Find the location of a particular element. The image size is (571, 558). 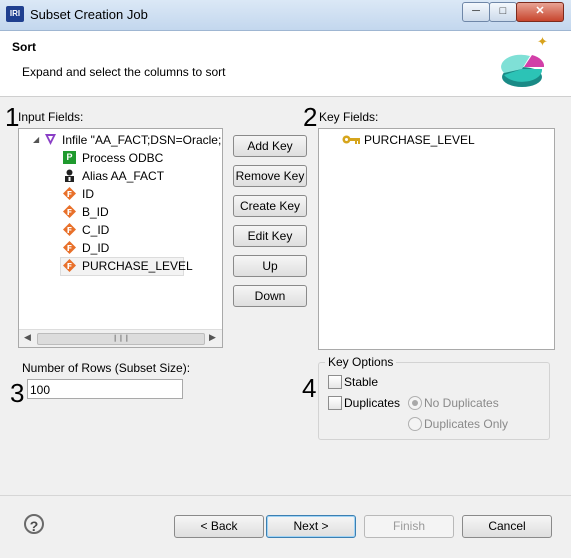

minimize-button: ─ is located at coordinates (476, 12).